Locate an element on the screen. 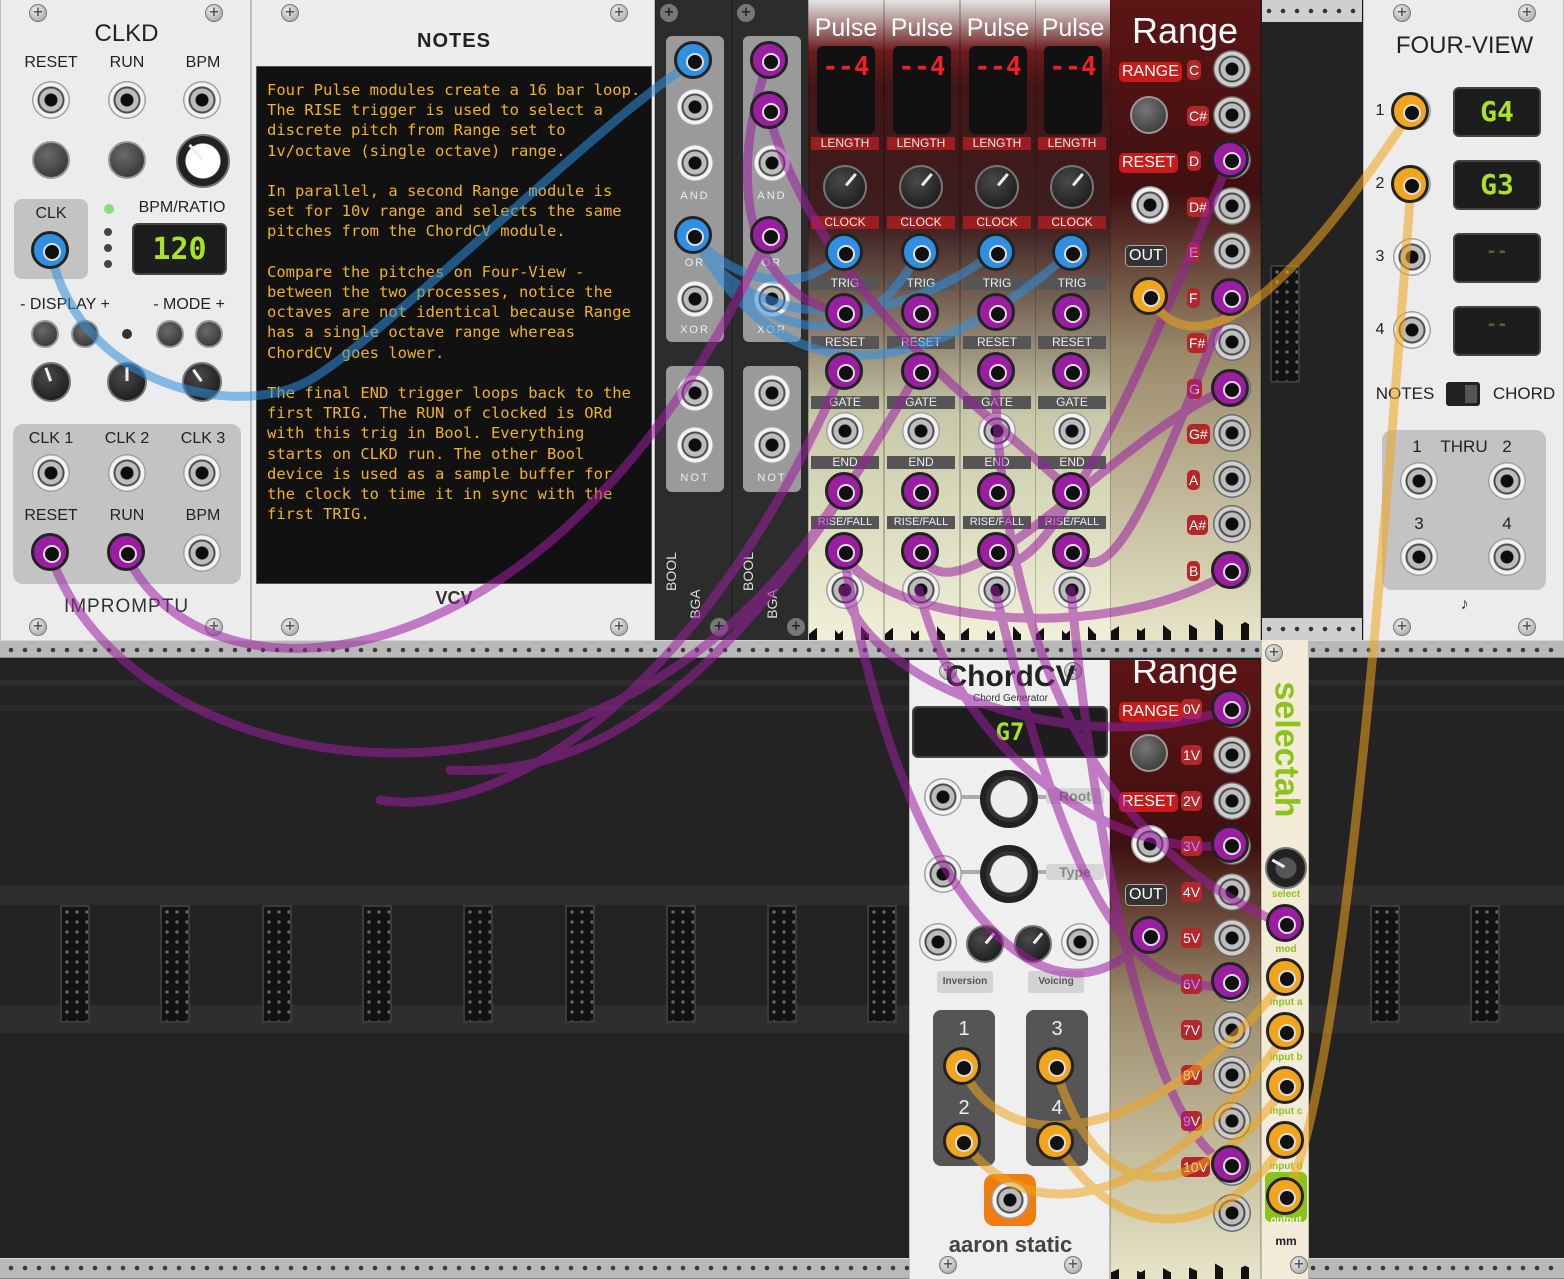  range2-out-plug is located at coordinates (1149, 935).